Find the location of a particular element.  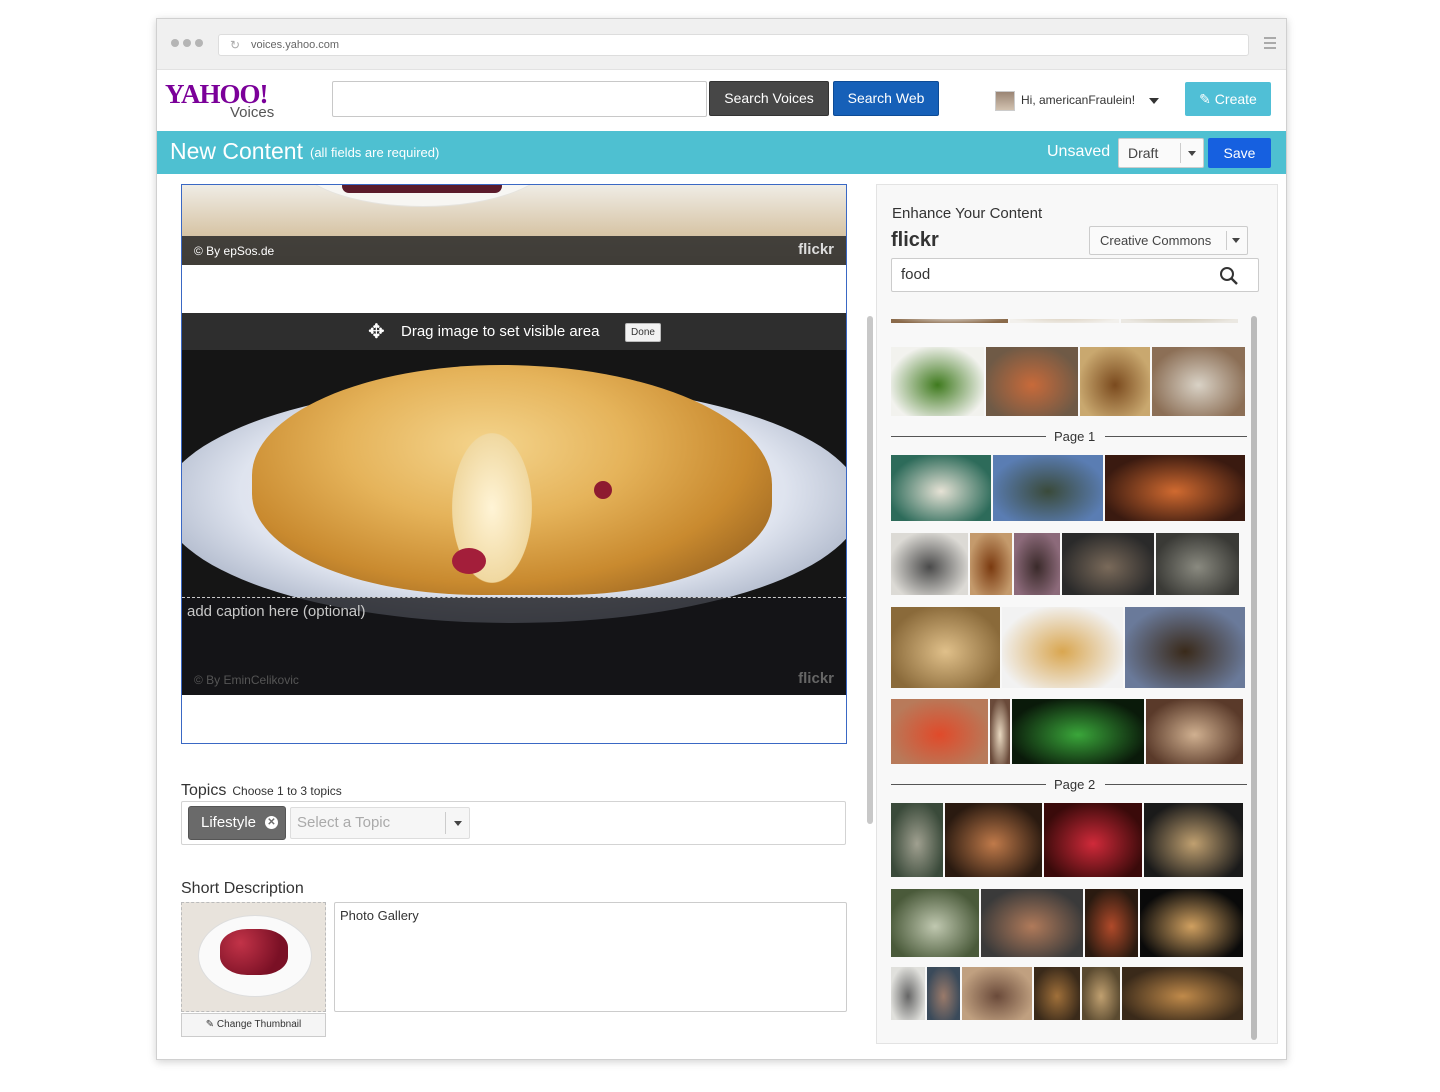

description-value: Photo Gallery is located at coordinates (379, 915).